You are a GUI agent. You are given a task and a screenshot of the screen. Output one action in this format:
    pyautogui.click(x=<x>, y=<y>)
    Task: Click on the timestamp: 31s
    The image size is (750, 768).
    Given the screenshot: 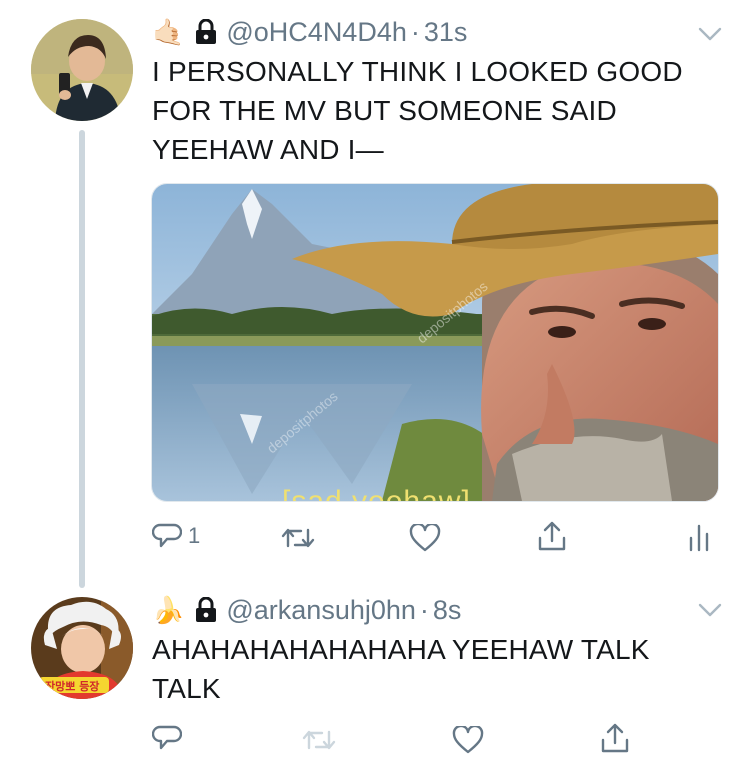 What is the action you would take?
    pyautogui.click(x=446, y=32)
    